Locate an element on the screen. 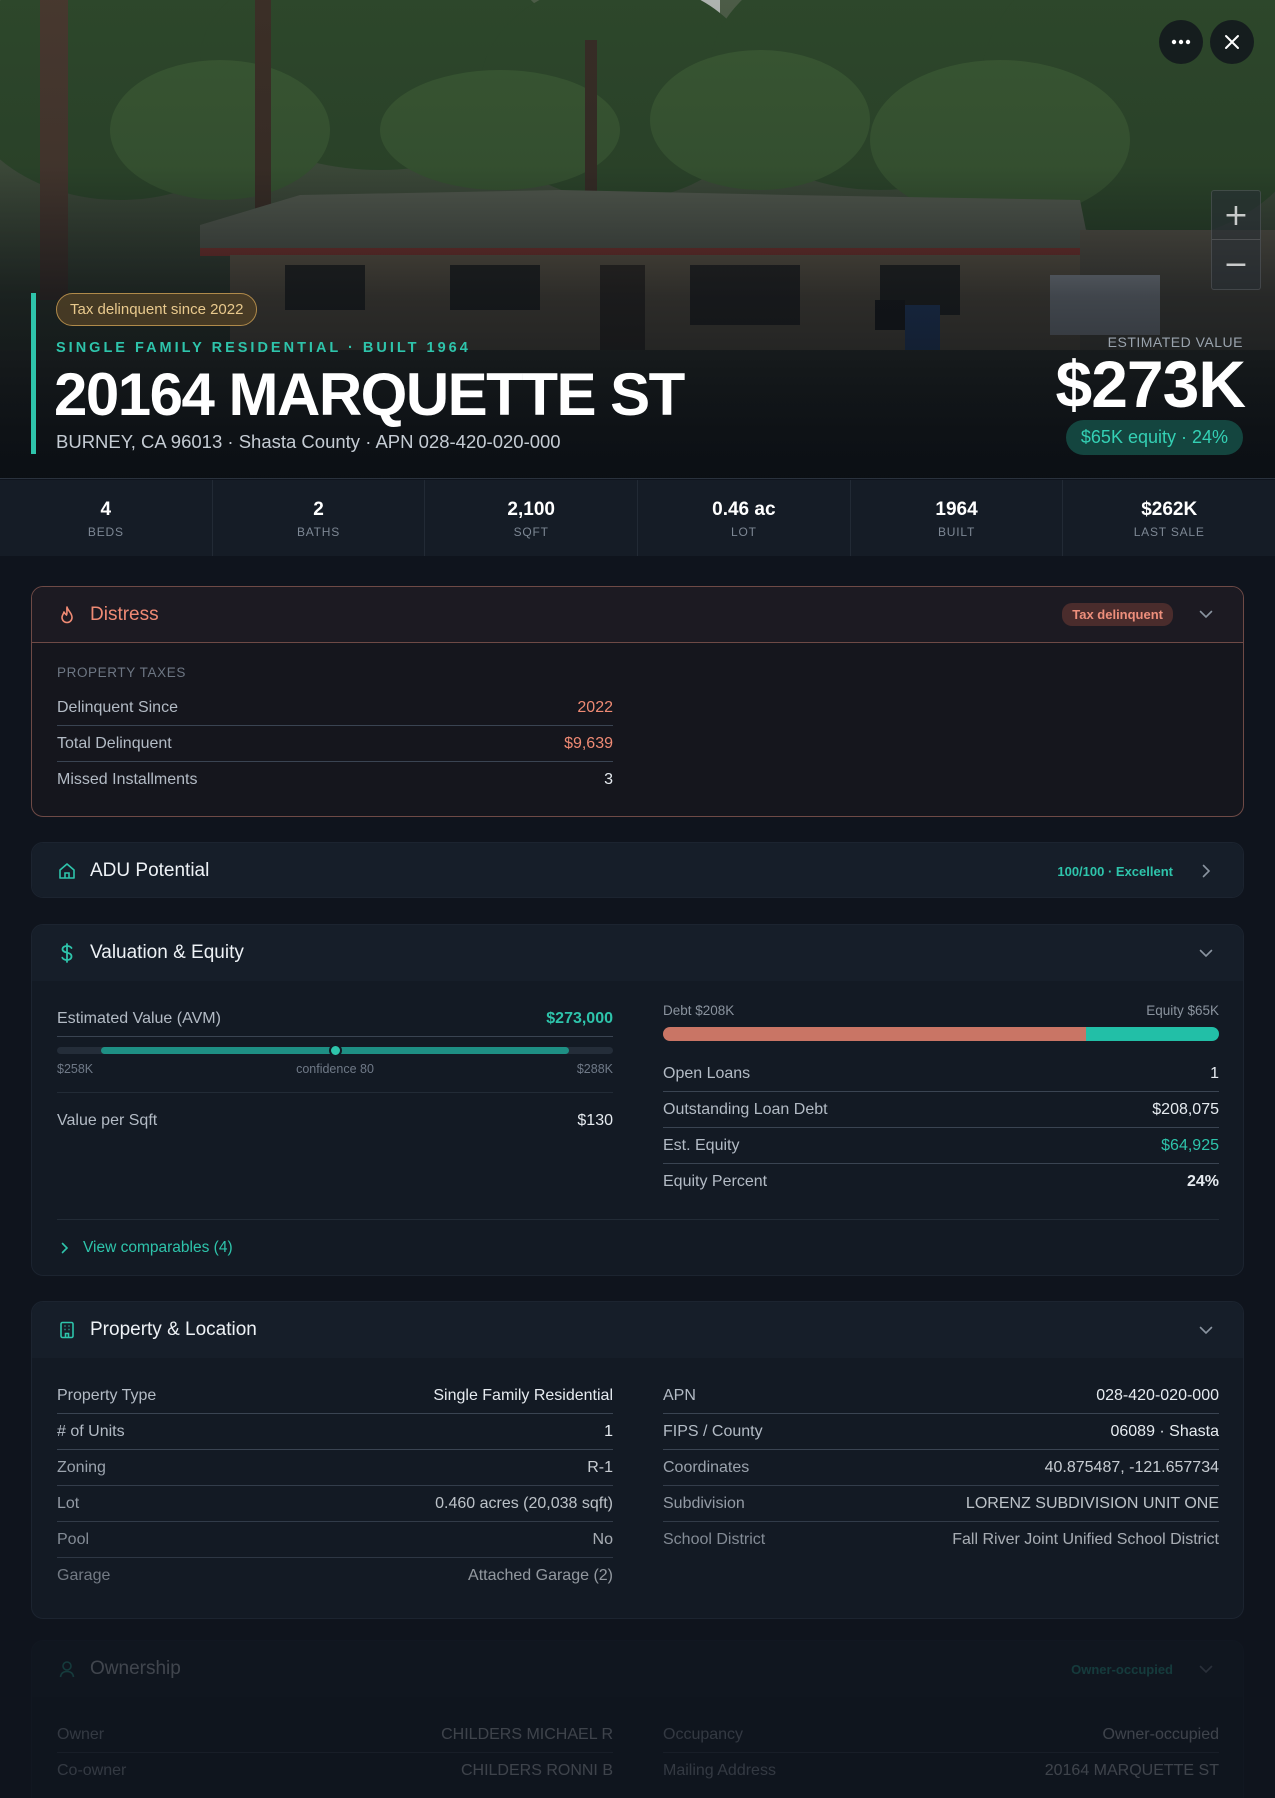  property-title: Property & Location is located at coordinates (173, 1329).